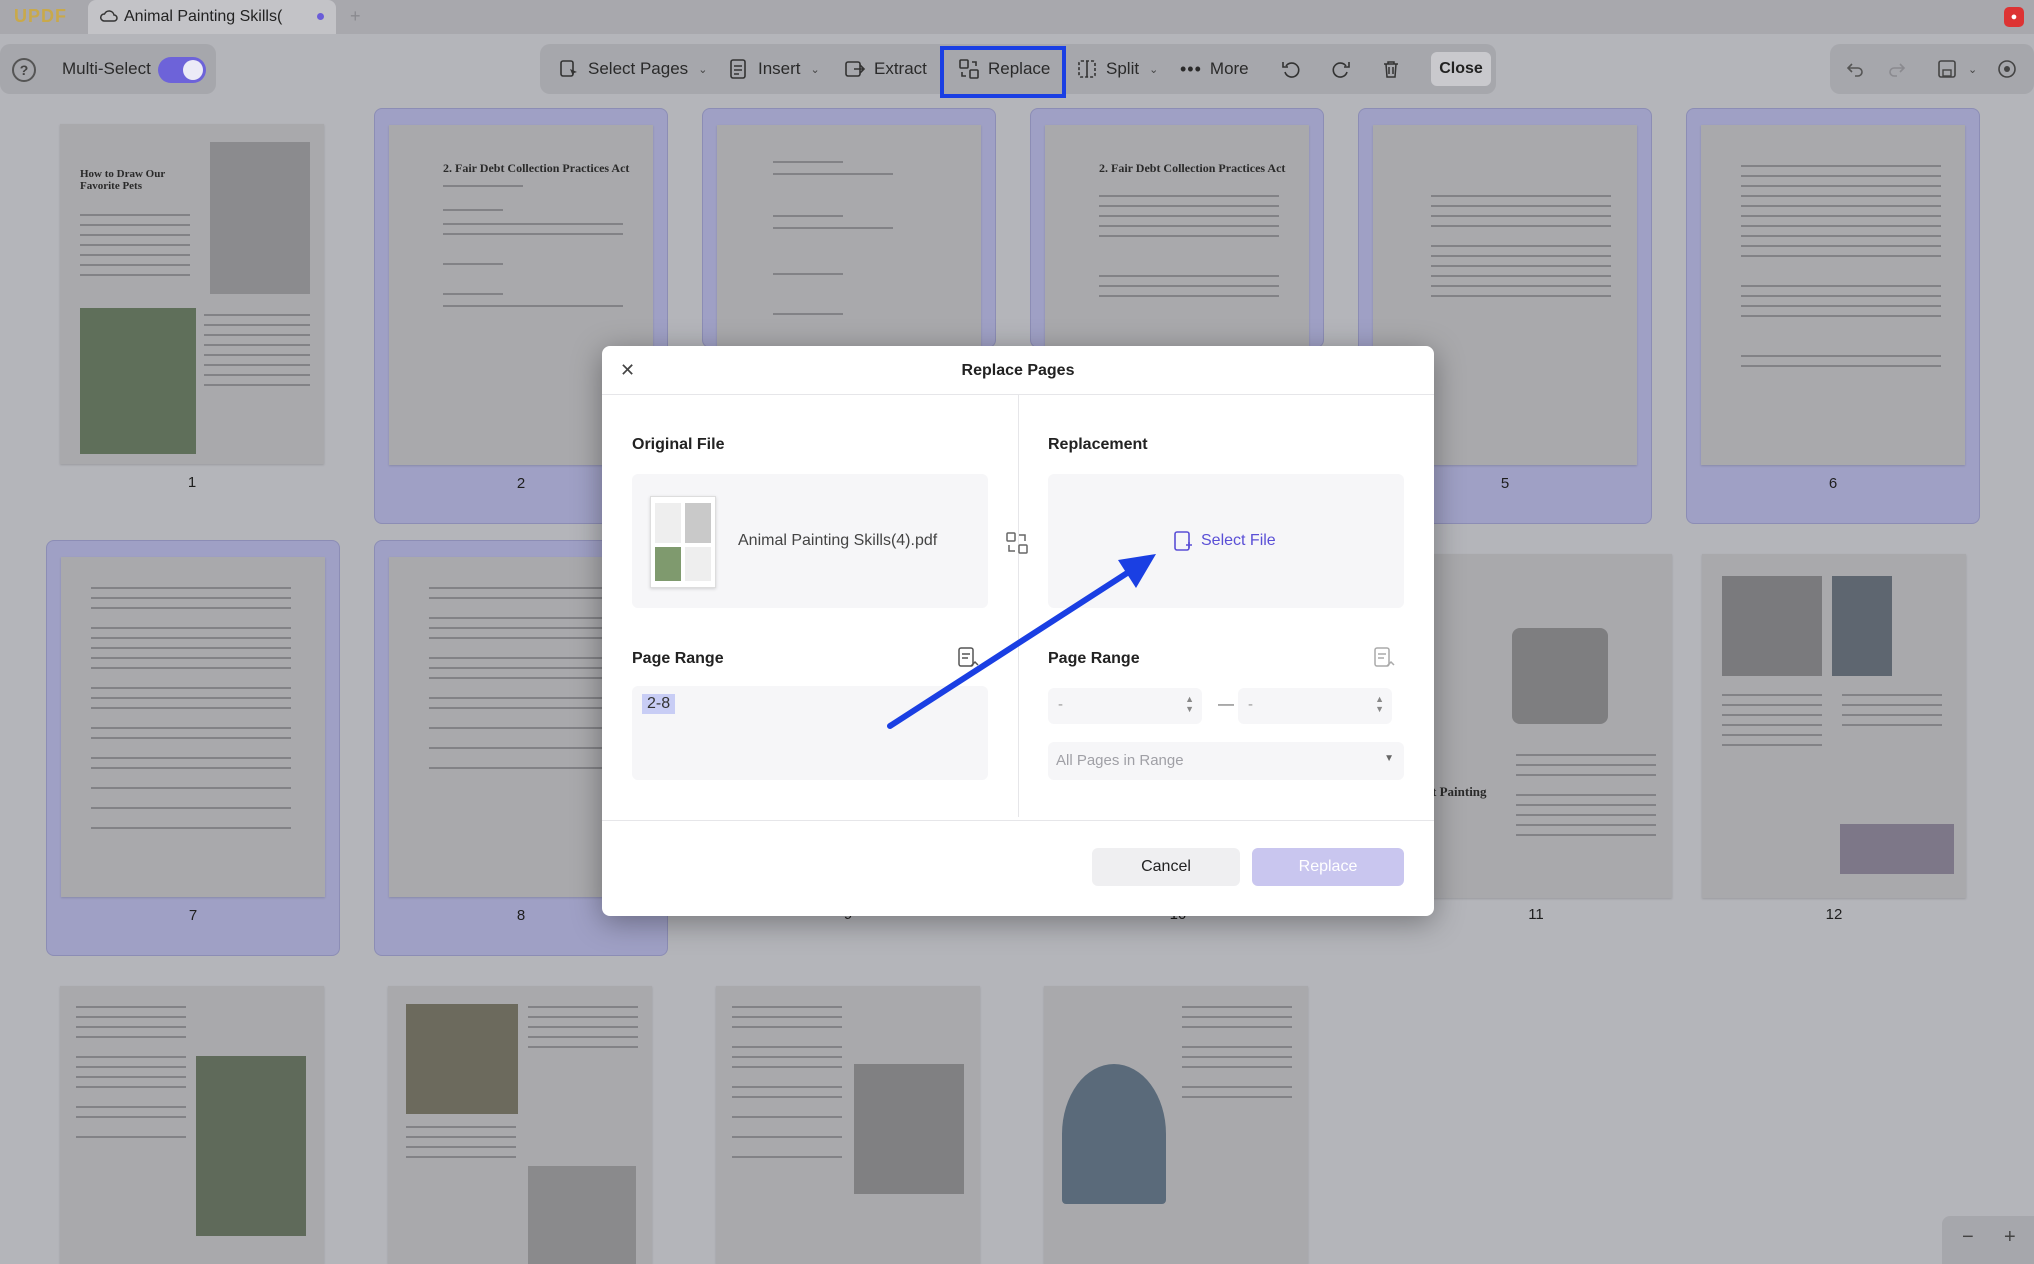 The width and height of the screenshot is (2034, 1264). I want to click on page-range-input, so click(810, 733).